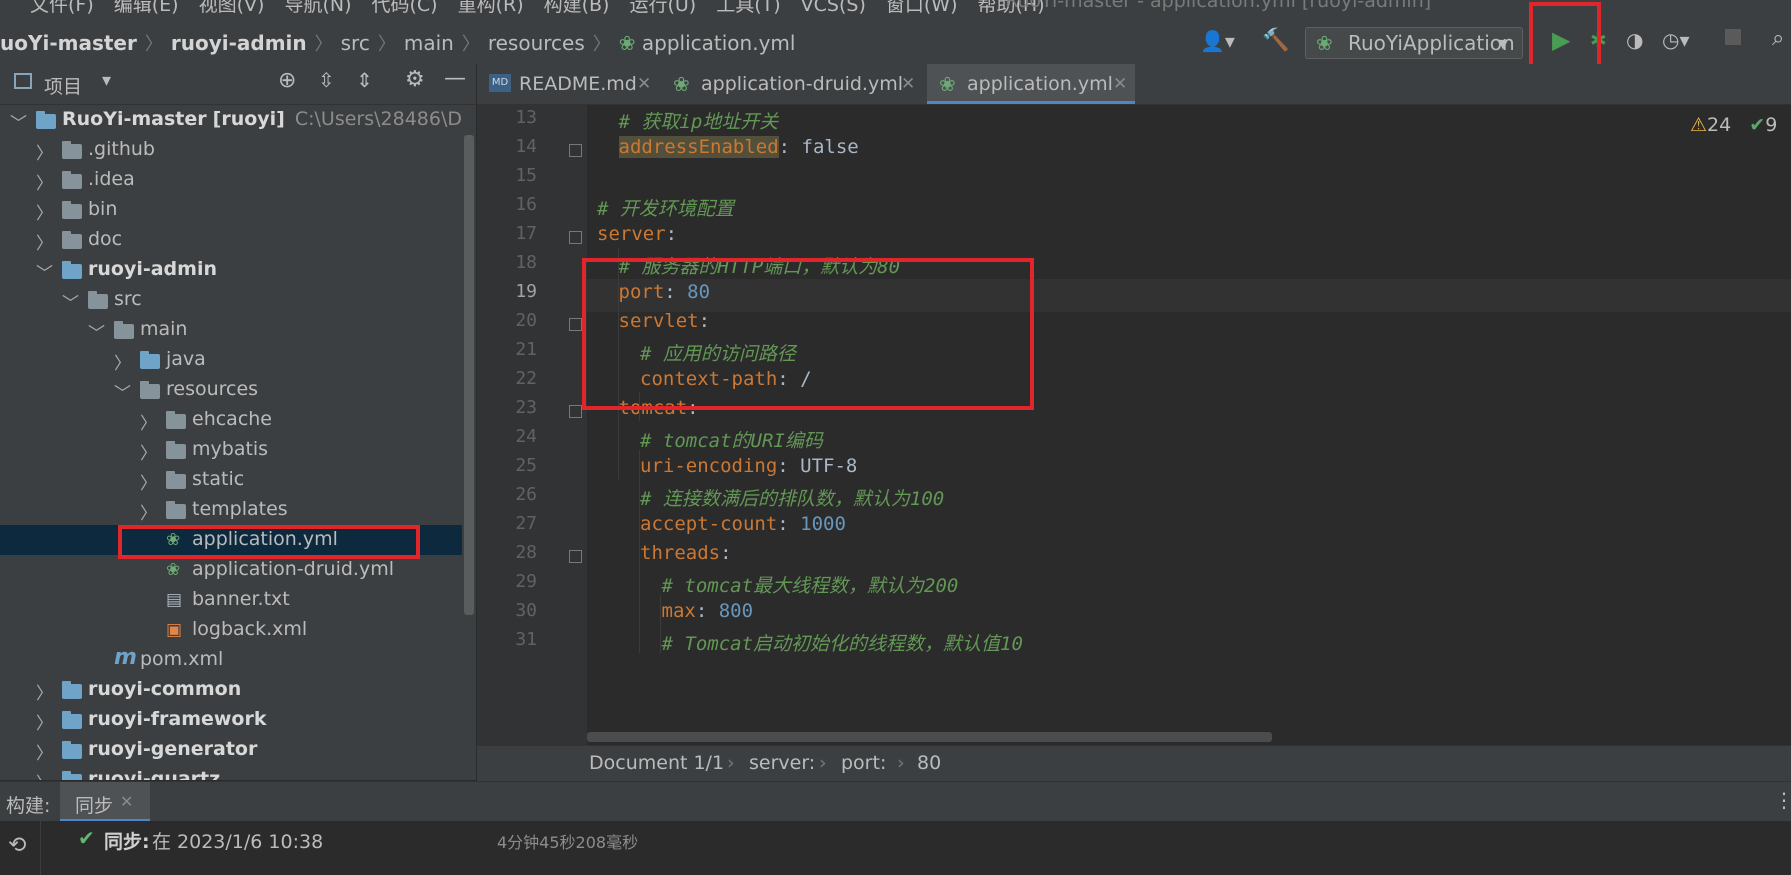 This screenshot has height=875, width=1791. I want to click on breadcrumb-root: uoYi-master, so click(68, 43).